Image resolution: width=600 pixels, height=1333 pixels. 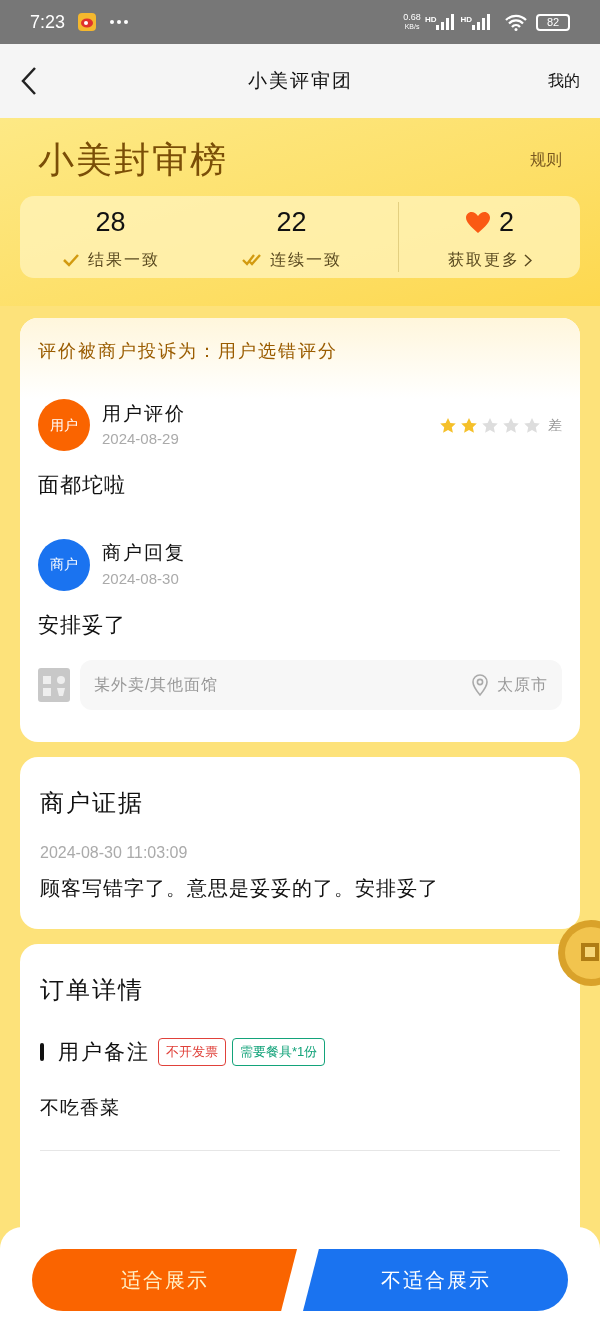 I want to click on complaint-reason: 评价被商户投诉为：用户选错评分, so click(x=188, y=351).